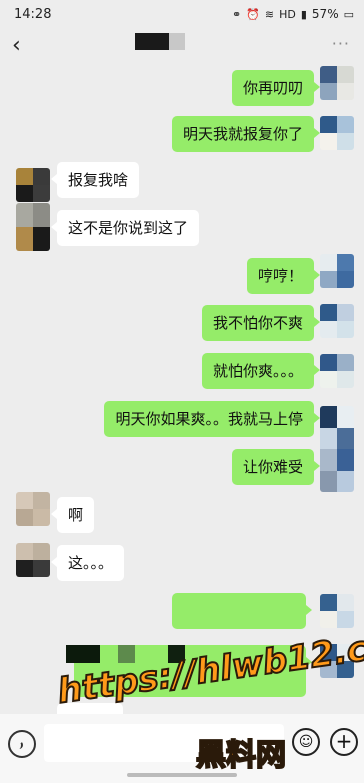 This screenshot has height=783, width=364. I want to click on plus-icon: +, so click(344, 742).